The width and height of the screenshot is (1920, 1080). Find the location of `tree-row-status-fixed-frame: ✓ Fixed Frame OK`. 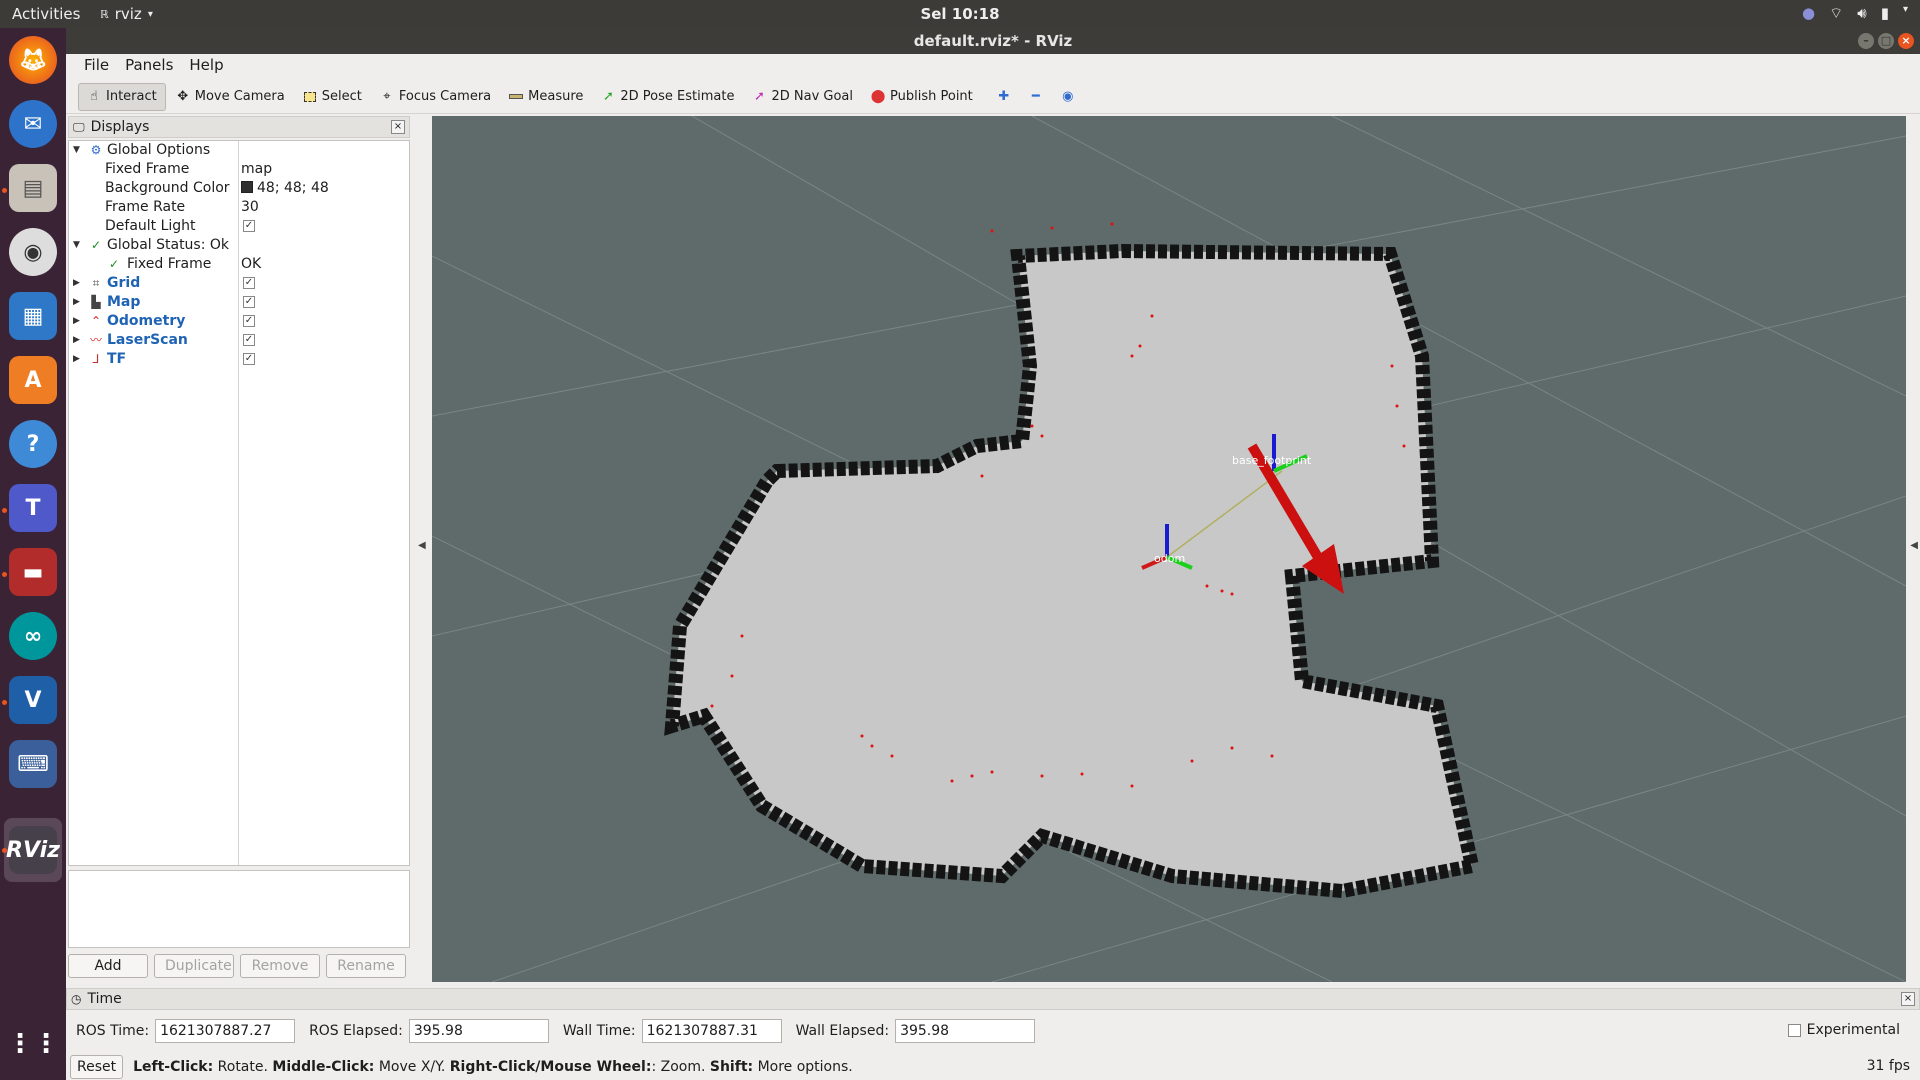

tree-row-status-fixed-frame: ✓ Fixed Frame OK is located at coordinates (239, 264).